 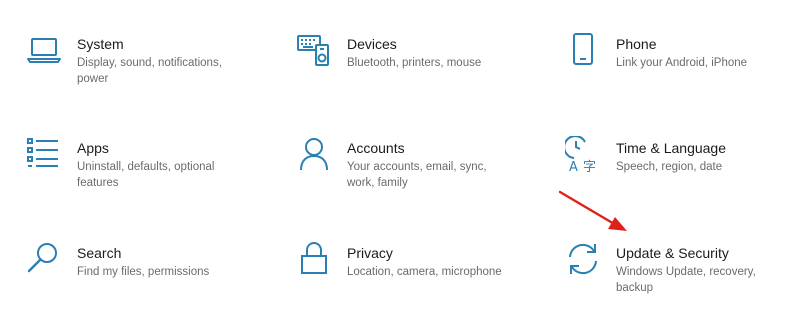 I want to click on apps-list-icon, so click(x=44, y=156).